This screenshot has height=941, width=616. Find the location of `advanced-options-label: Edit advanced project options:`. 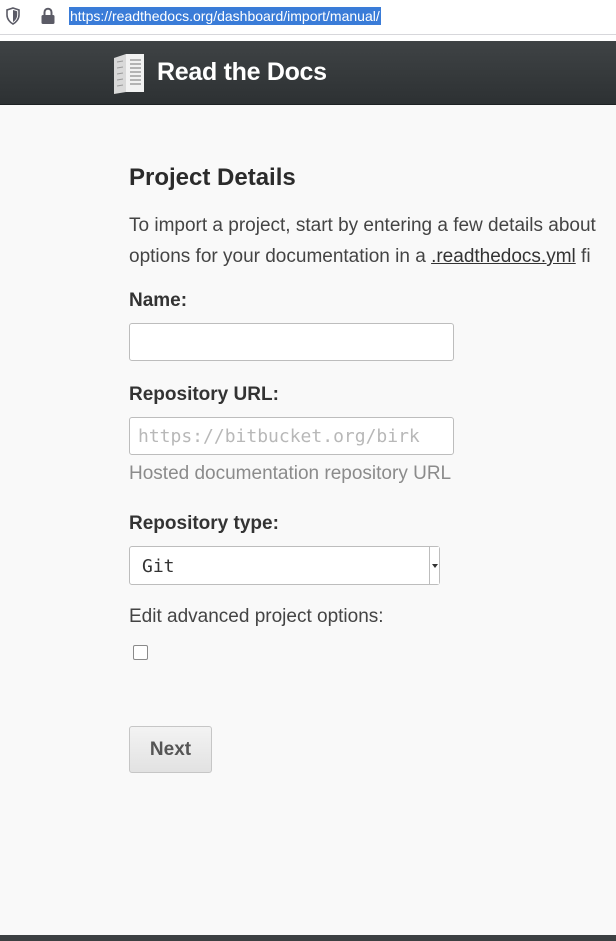

advanced-options-label: Edit advanced project options: is located at coordinates (256, 616).